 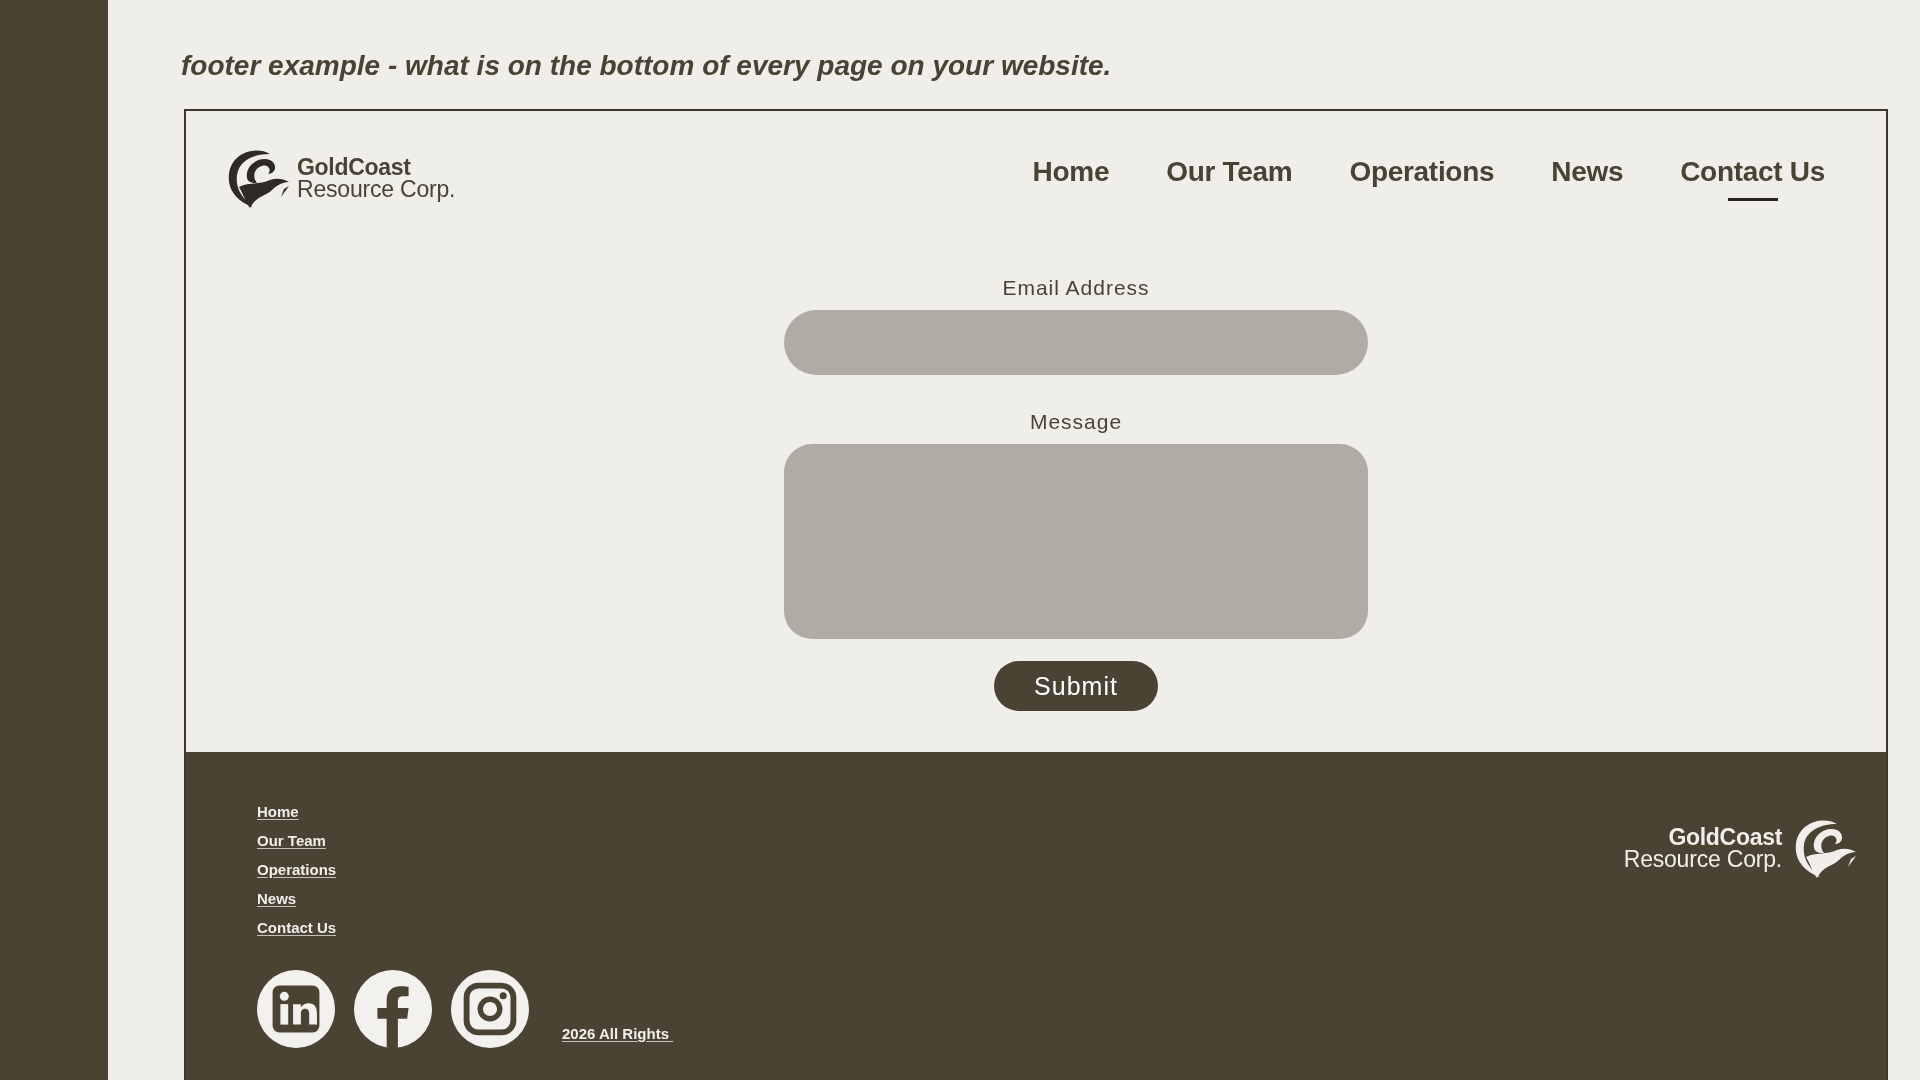 I want to click on instagram-icon, so click(x=490, y=1009).